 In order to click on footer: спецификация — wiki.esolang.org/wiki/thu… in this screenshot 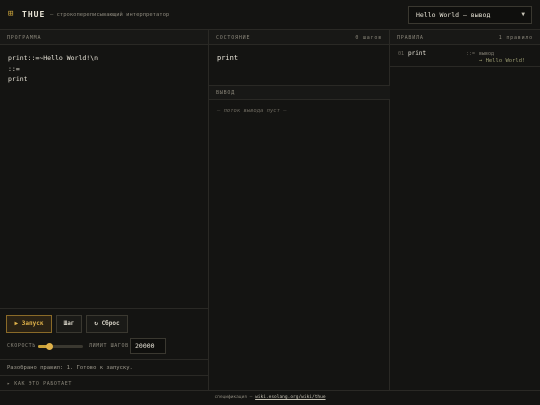, I will do `click(270, 397)`.